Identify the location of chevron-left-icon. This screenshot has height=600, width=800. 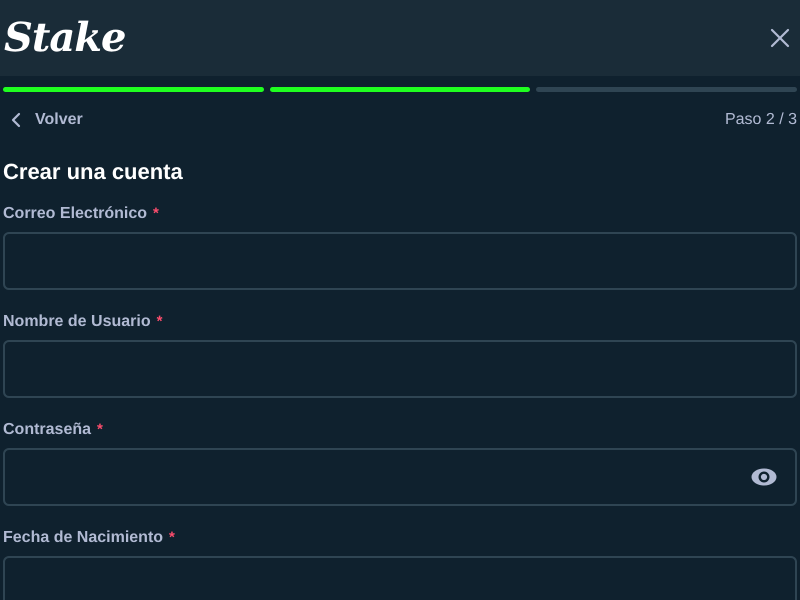
(16, 120).